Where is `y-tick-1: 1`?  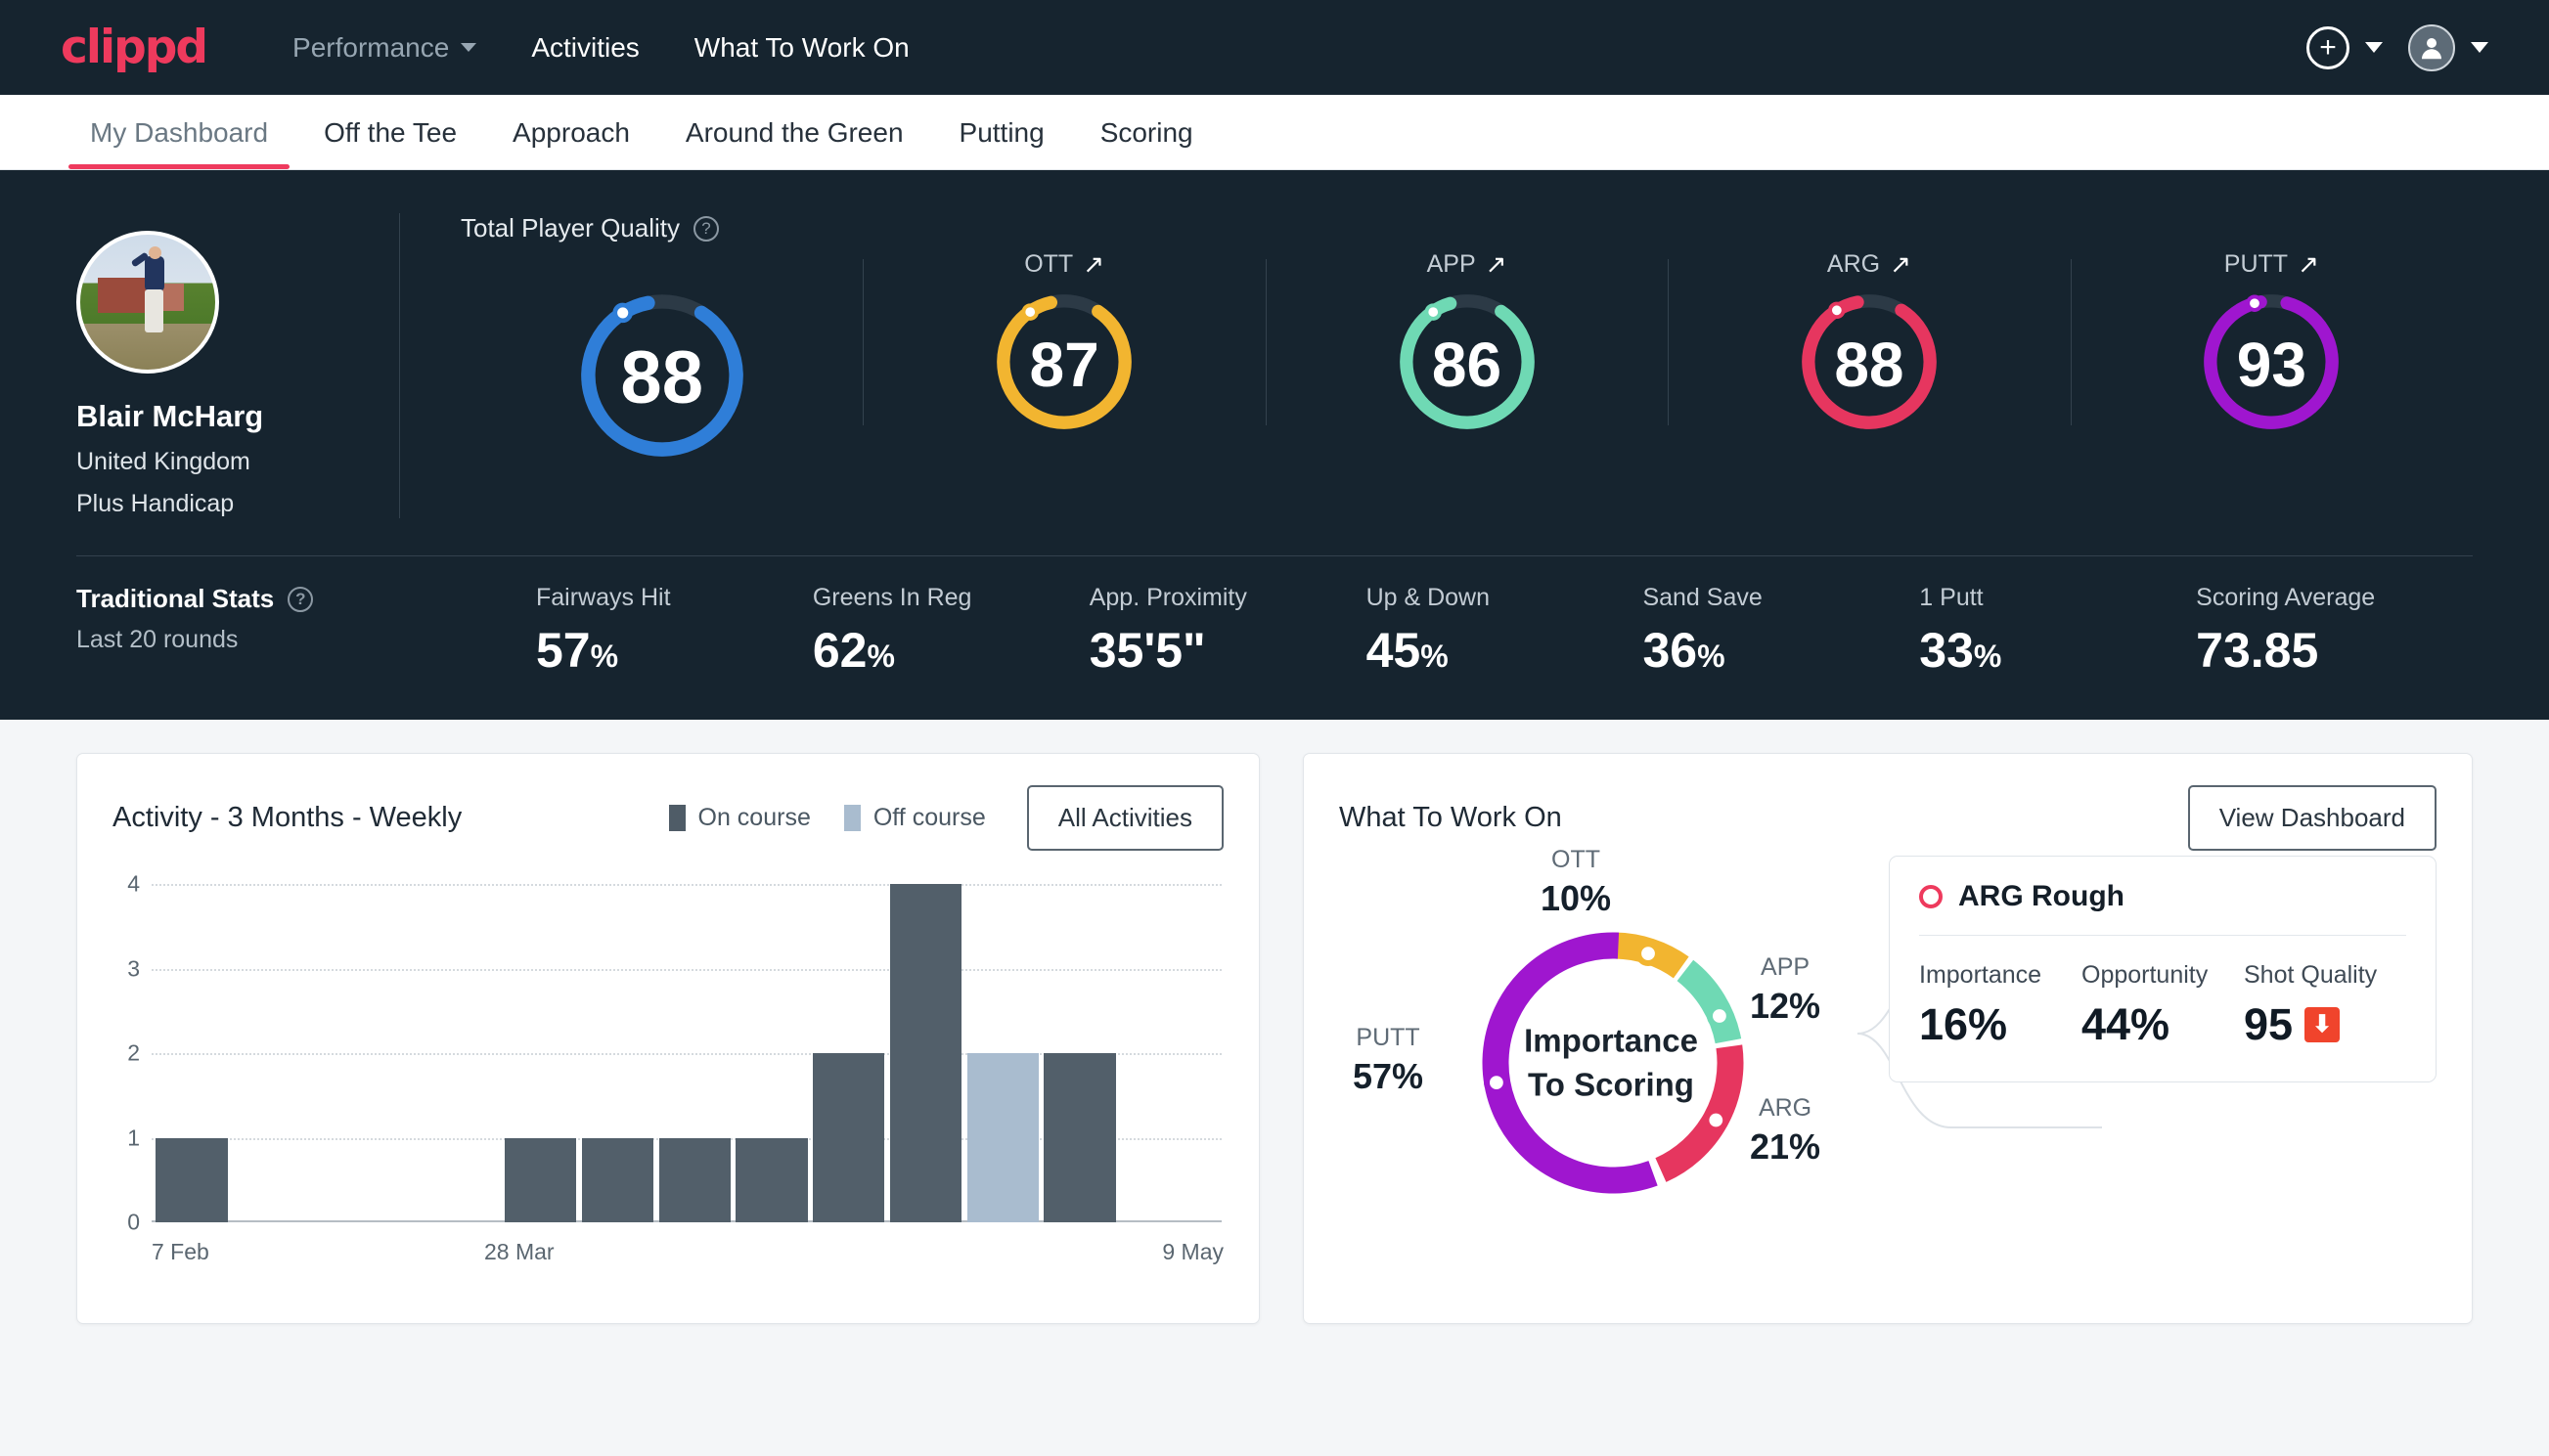 y-tick-1: 1 is located at coordinates (133, 1137).